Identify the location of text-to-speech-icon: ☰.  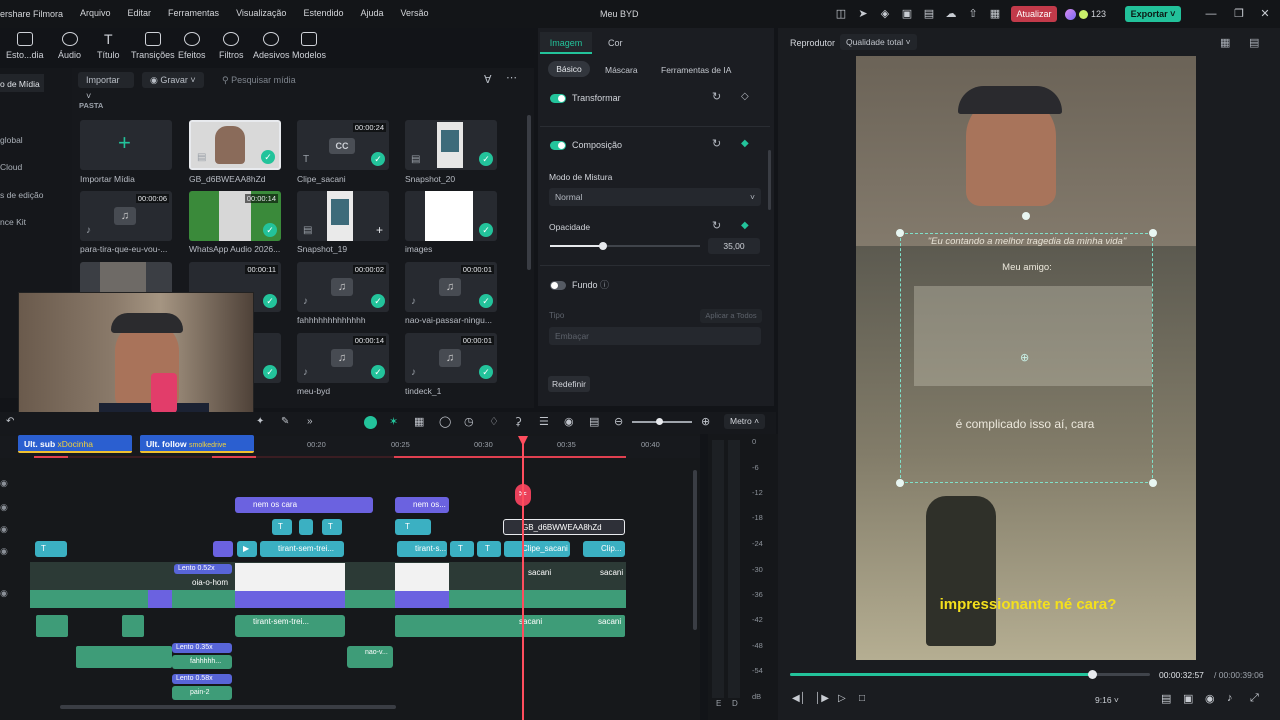
(544, 421).